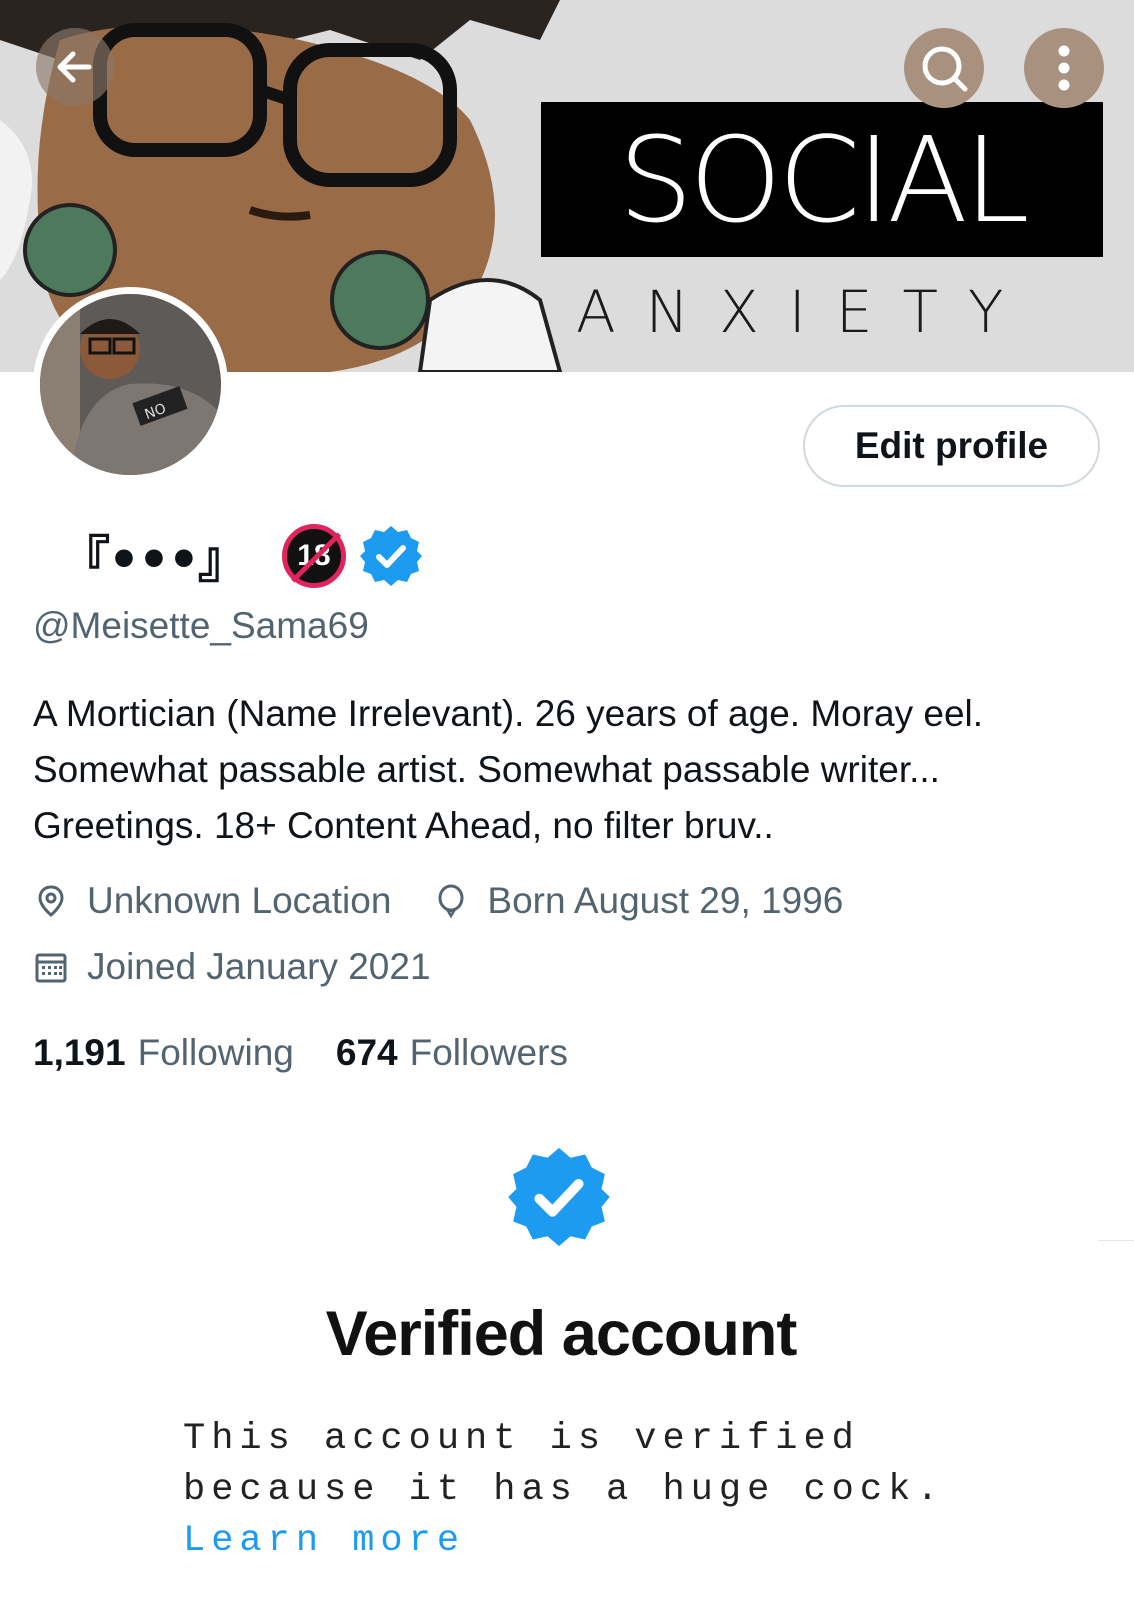  I want to click on followers-count: 674, so click(367, 1053).